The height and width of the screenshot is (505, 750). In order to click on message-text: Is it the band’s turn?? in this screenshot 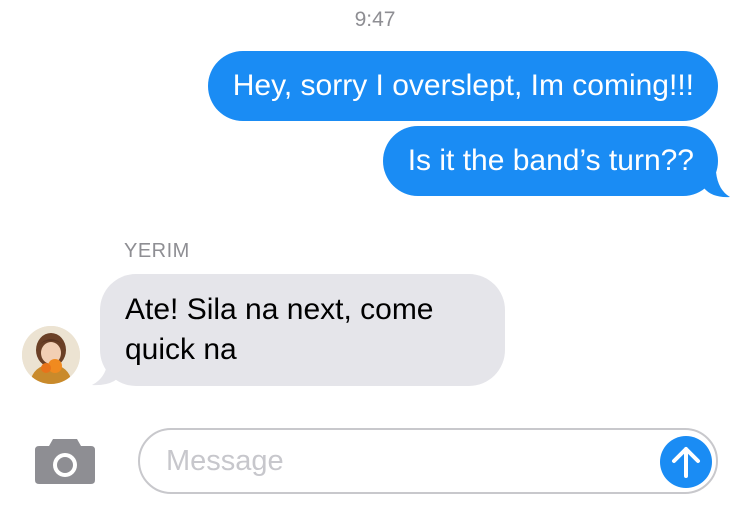, I will do `click(550, 160)`.